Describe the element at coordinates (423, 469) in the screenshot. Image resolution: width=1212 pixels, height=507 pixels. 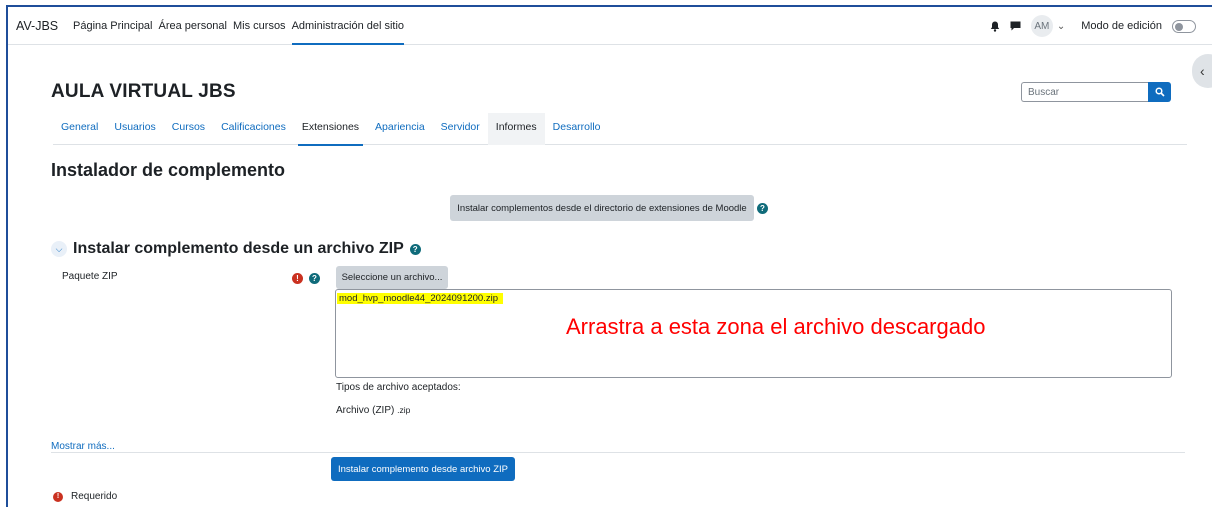
I see `install-zip-button: Instalar complemento desde archivo ZIP` at that location.